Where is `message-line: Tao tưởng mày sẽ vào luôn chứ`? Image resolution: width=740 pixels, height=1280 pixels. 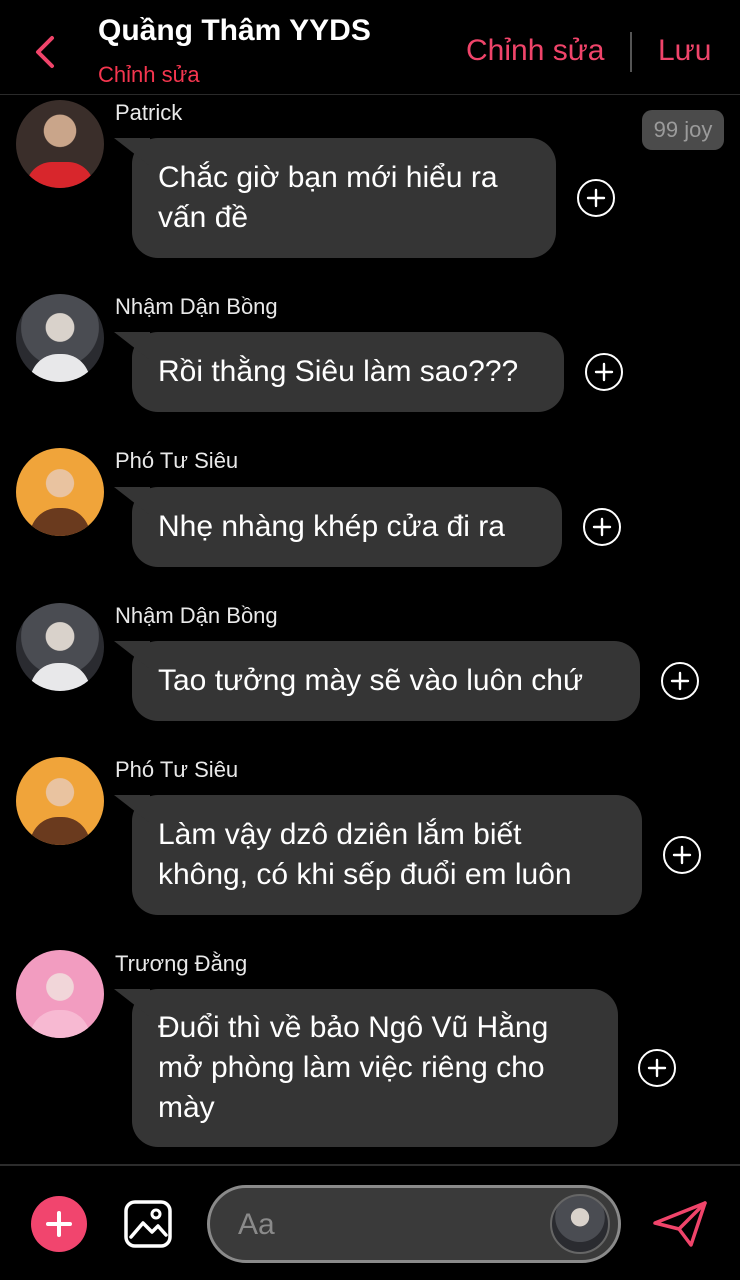
message-line: Tao tưởng mày sẽ vào luôn chứ is located at coordinates (371, 680).